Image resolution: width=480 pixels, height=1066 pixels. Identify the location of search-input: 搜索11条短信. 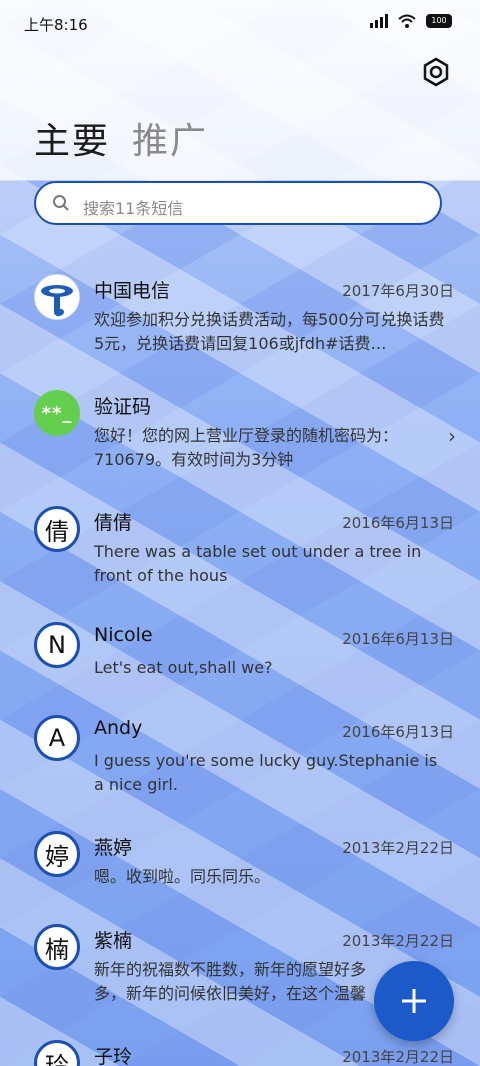
(238, 203).